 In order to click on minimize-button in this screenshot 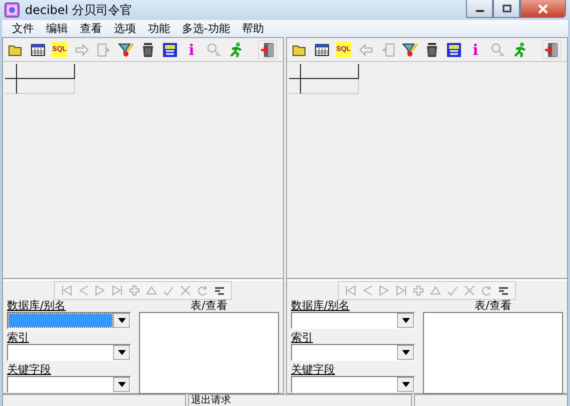, I will do `click(479, 9)`.